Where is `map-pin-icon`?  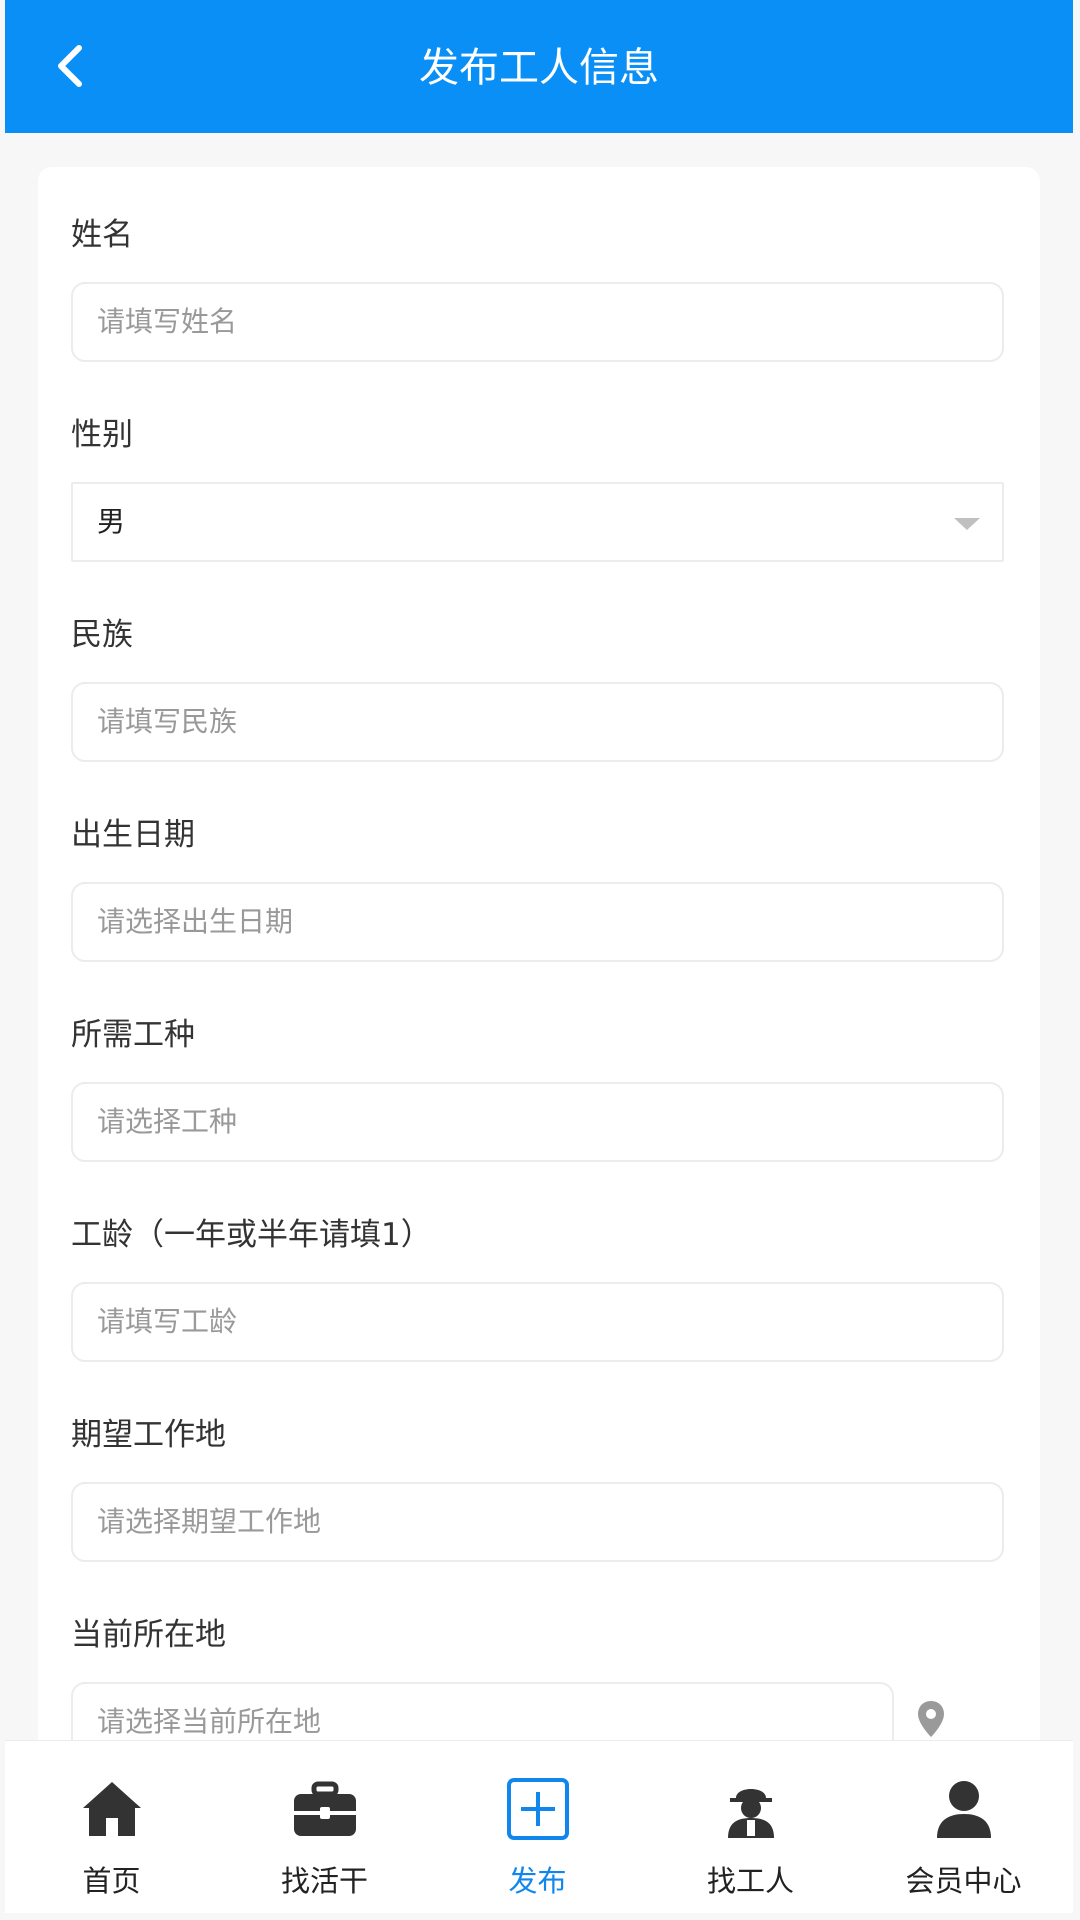 map-pin-icon is located at coordinates (931, 1719).